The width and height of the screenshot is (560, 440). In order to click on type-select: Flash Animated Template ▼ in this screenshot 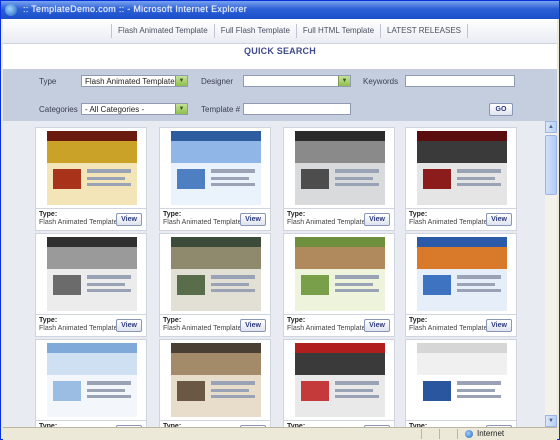, I will do `click(134, 81)`.